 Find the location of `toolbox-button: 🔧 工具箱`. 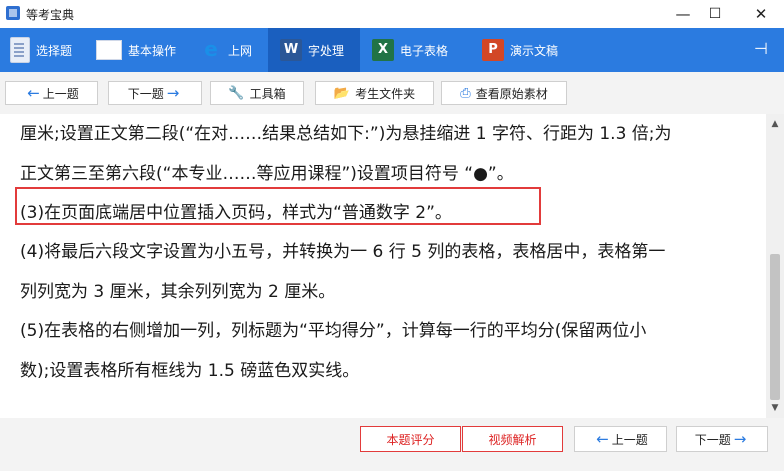

toolbox-button: 🔧 工具箱 is located at coordinates (257, 93).